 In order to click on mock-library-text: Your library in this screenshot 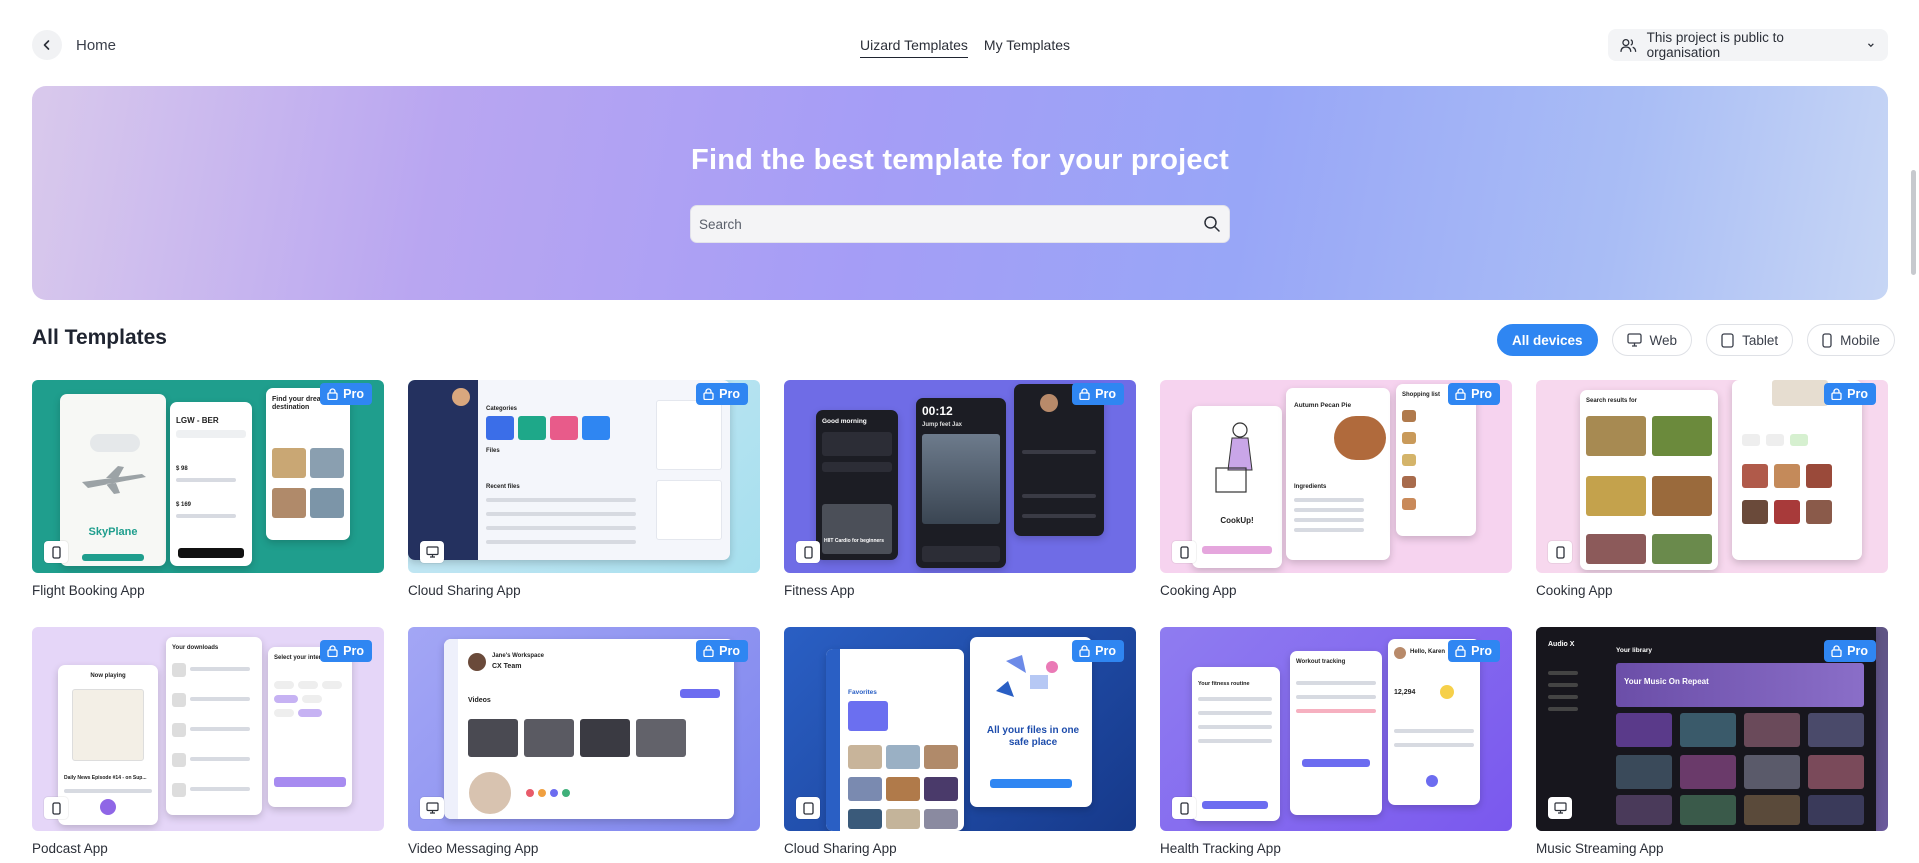, I will do `click(1634, 650)`.